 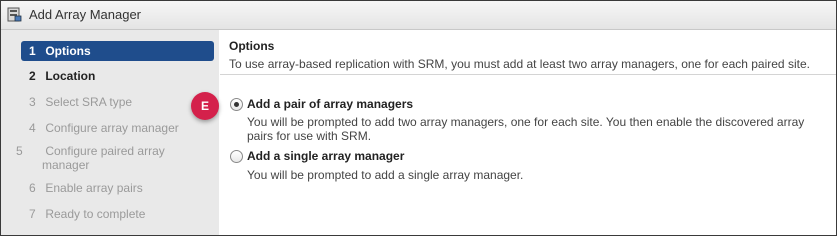 I want to click on step-location: 2 Location, so click(x=117, y=76).